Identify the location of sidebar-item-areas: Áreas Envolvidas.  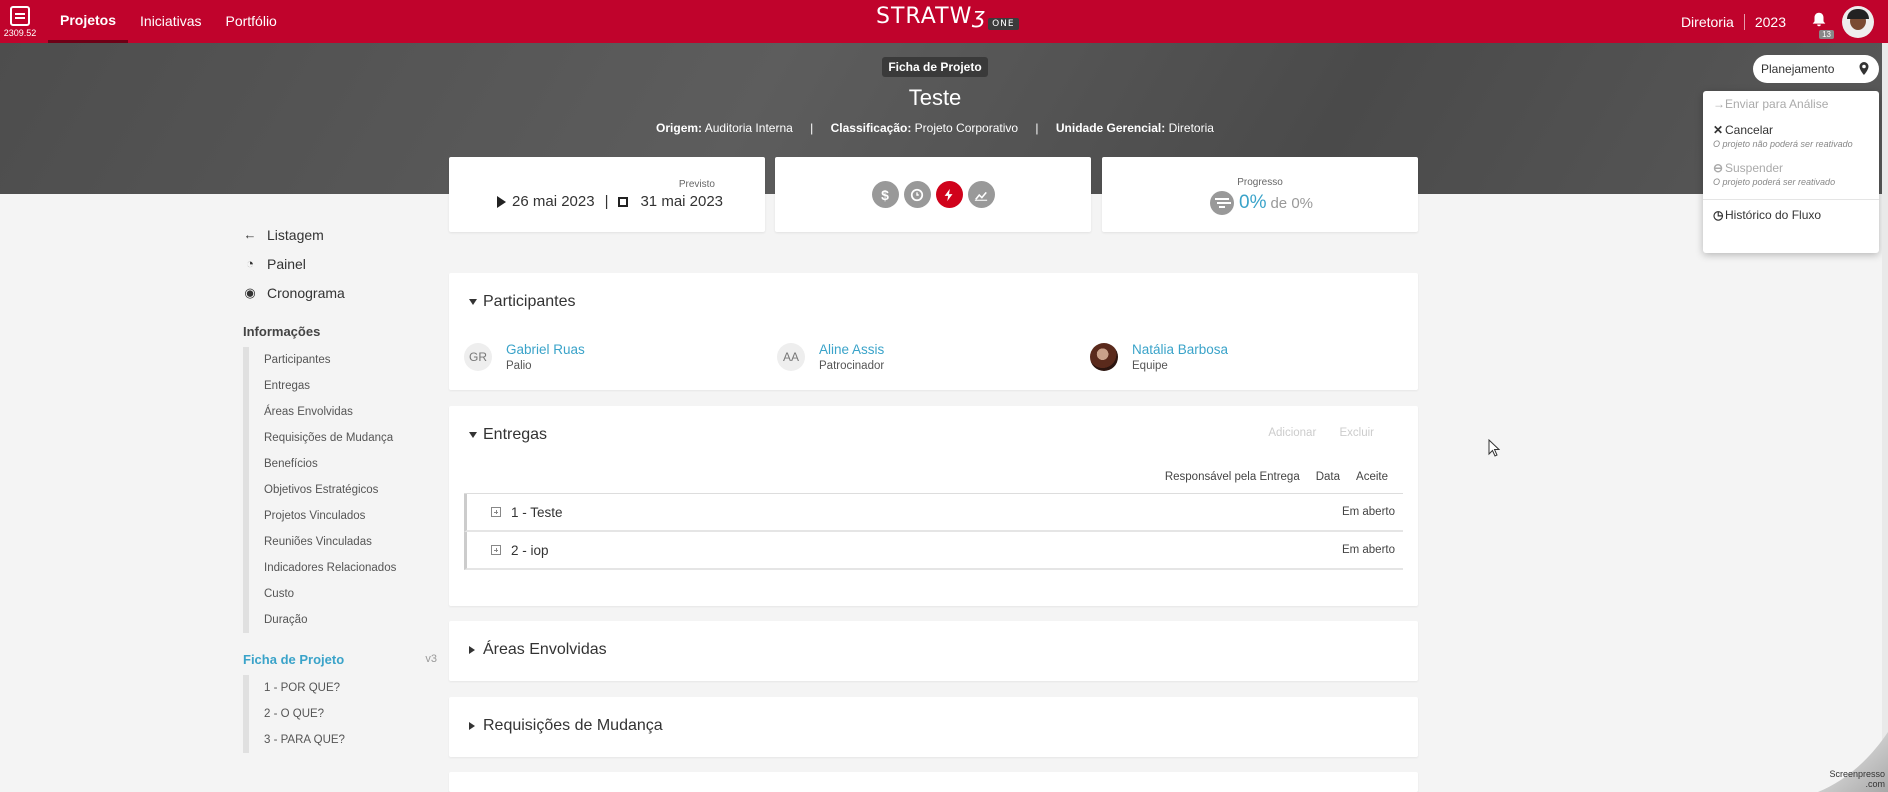
(343, 412).